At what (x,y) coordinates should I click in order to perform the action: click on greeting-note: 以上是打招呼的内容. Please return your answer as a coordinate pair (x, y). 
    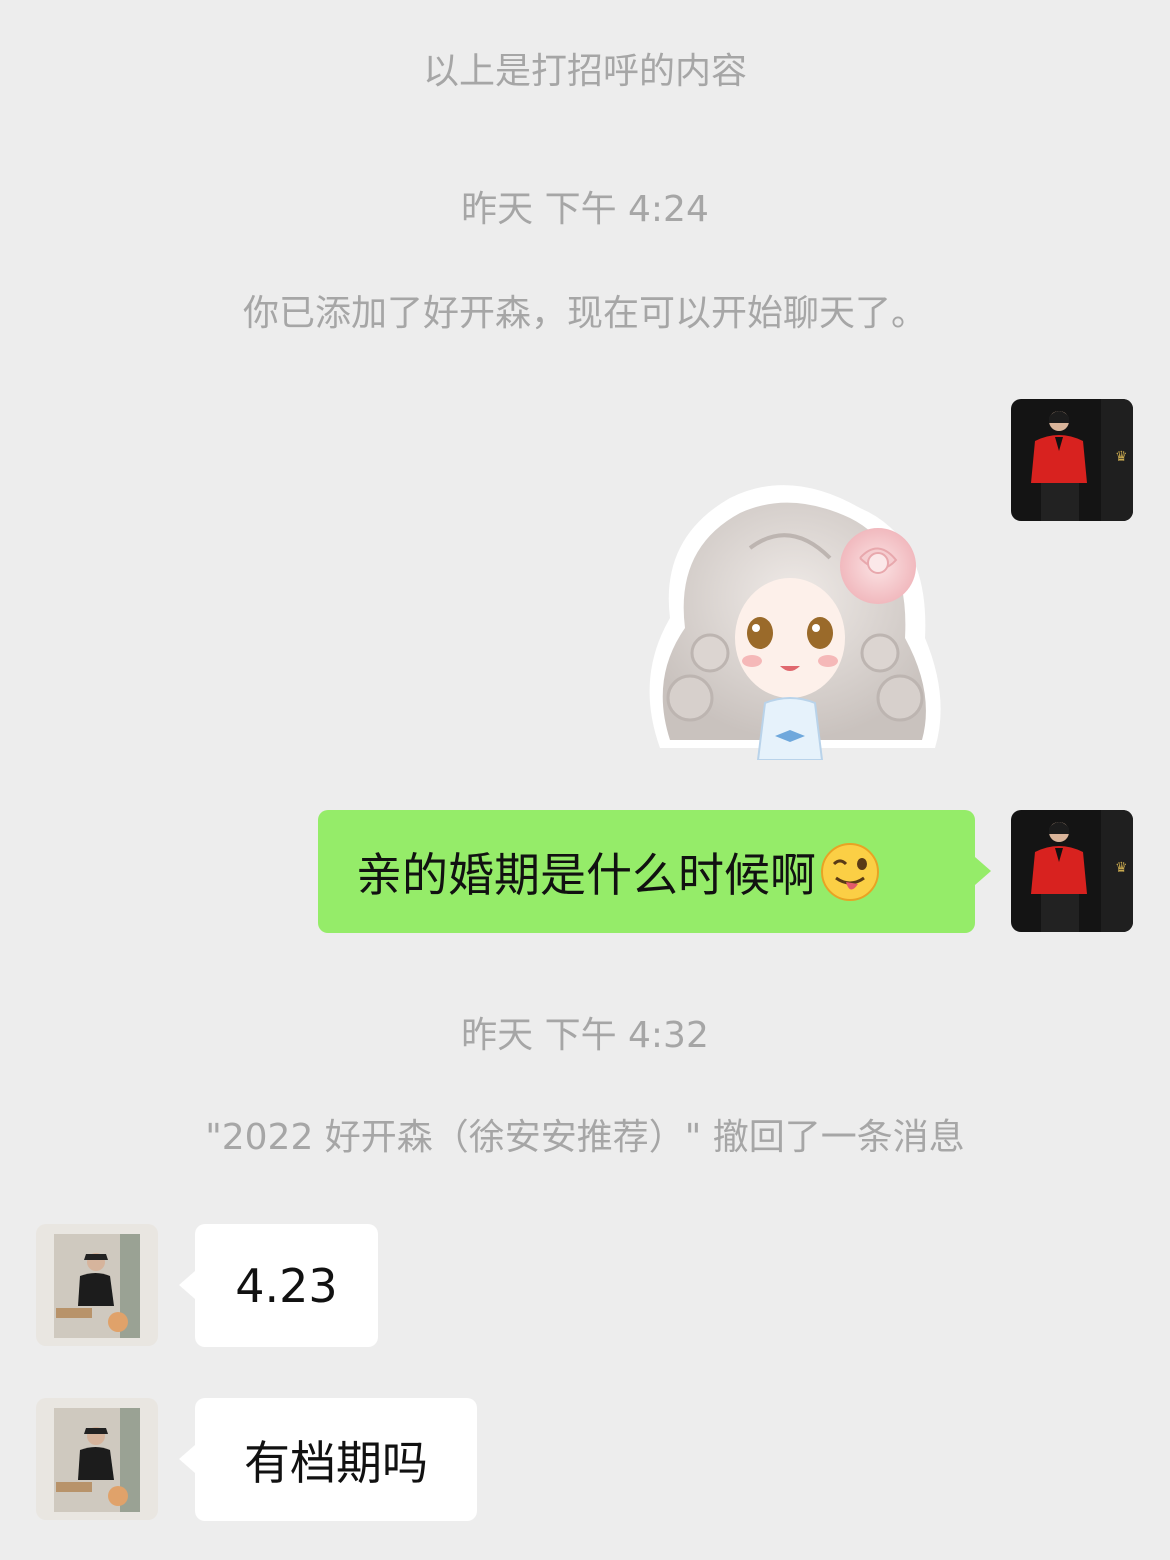
    Looking at the image, I should click on (584, 71).